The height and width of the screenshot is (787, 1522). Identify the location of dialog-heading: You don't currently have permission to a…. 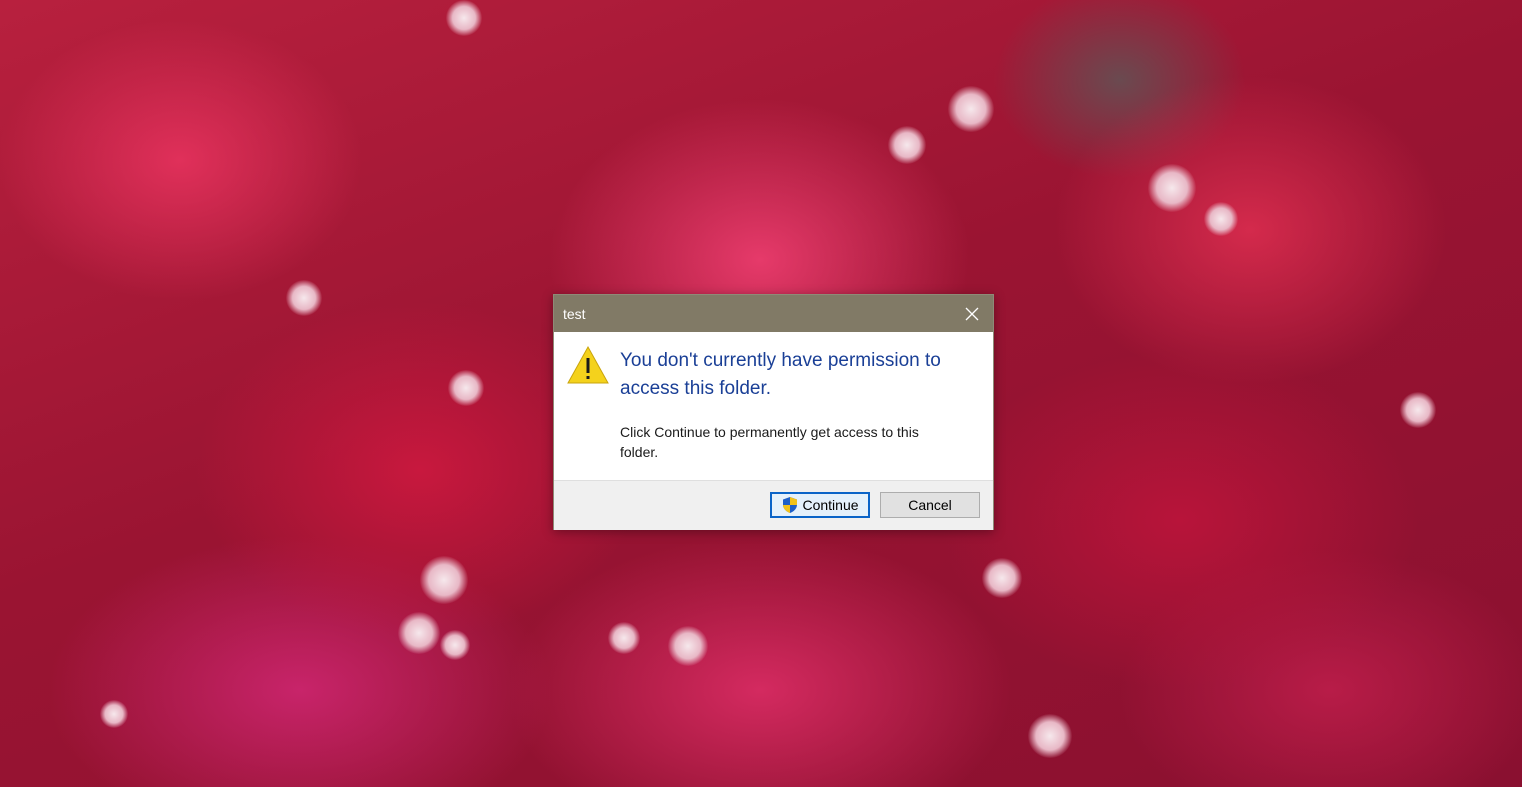
(780, 374).